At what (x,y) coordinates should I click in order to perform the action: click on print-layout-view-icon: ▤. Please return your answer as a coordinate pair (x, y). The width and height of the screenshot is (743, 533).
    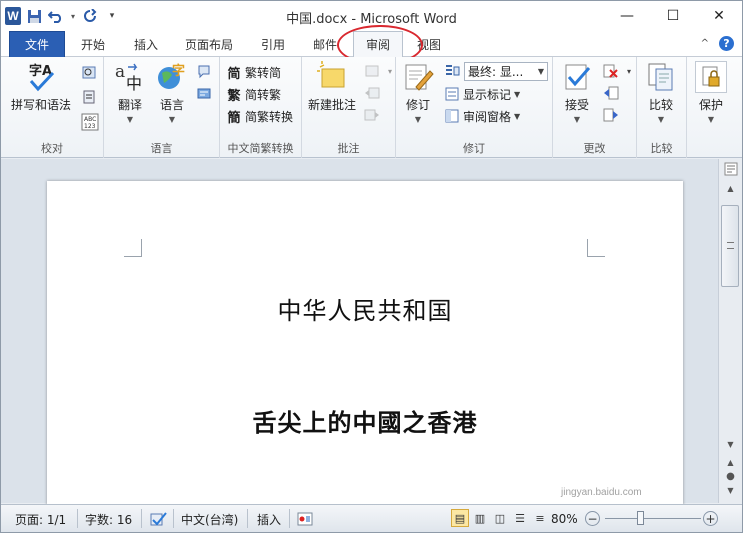
    Looking at the image, I should click on (460, 518).